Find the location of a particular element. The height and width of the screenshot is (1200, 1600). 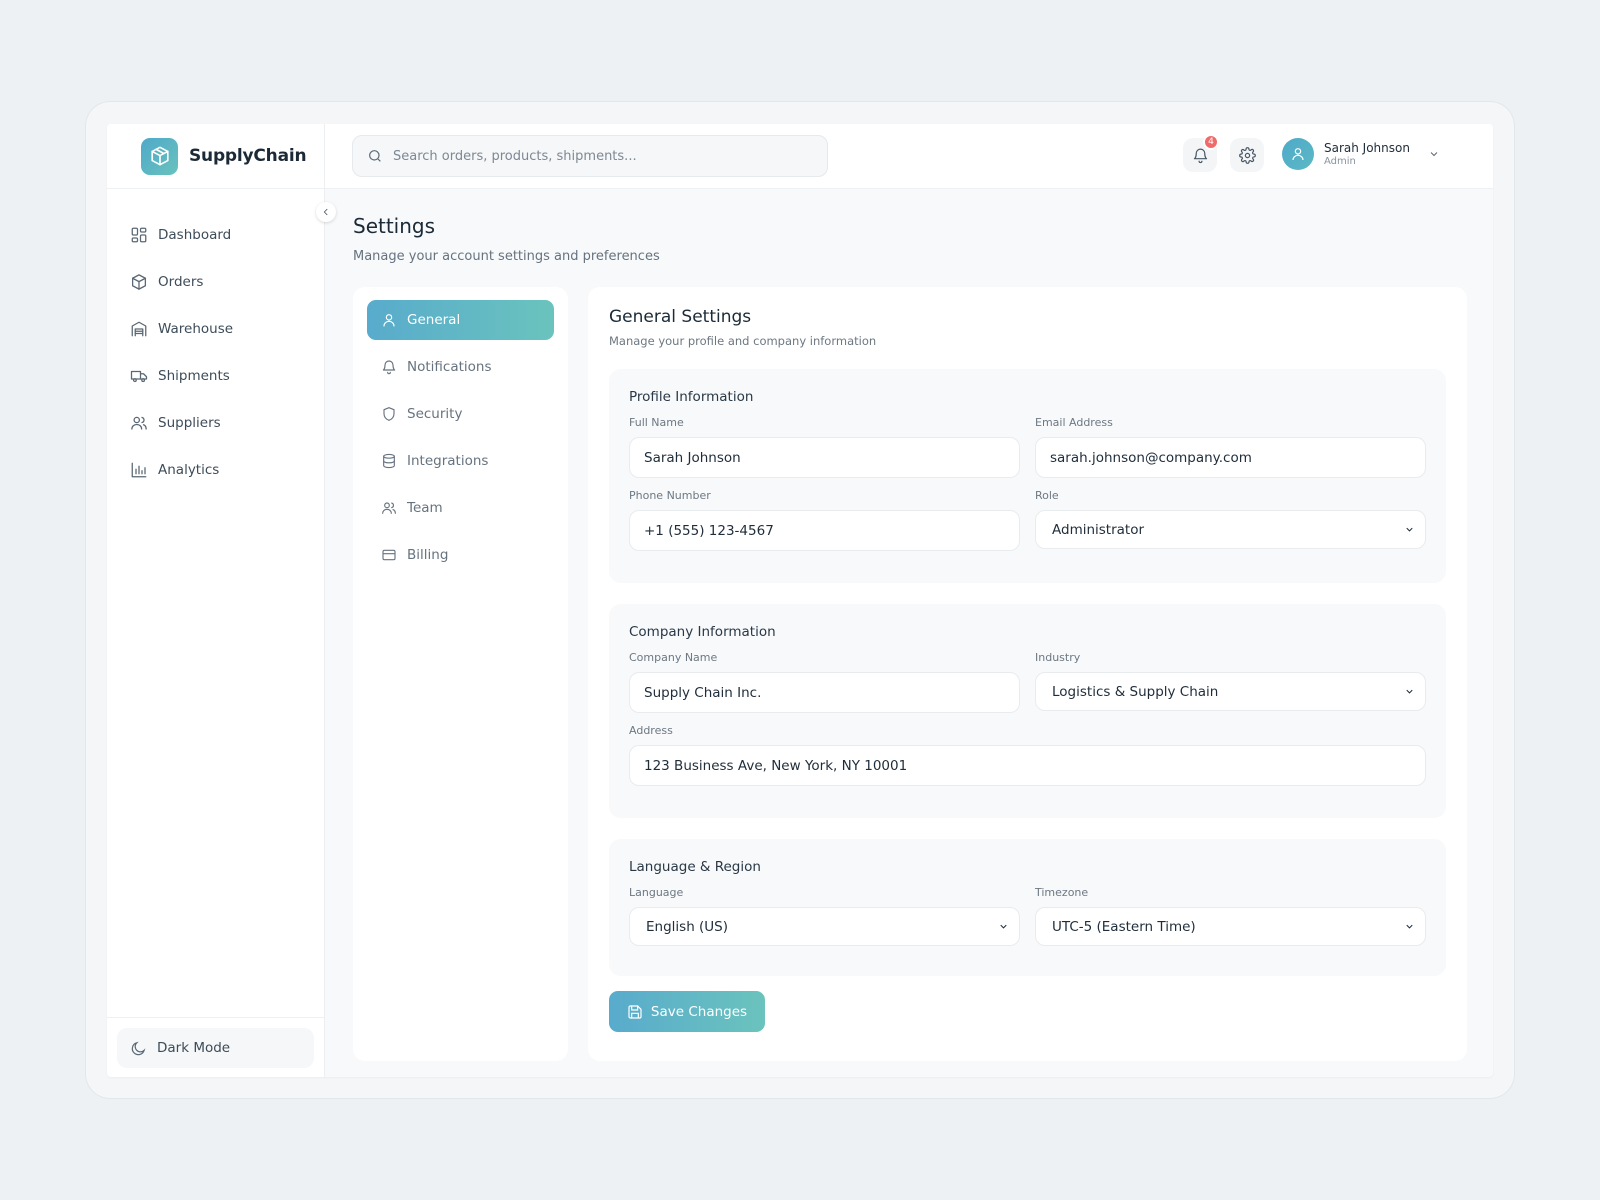

section-title: Language & Region is located at coordinates (695, 867).